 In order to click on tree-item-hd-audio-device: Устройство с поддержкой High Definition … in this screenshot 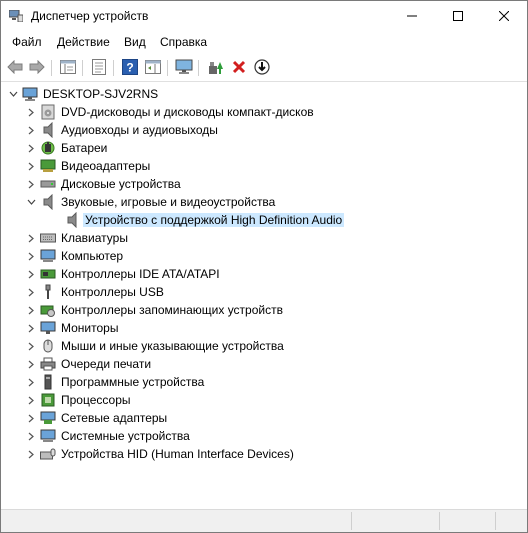, I will do `click(195, 220)`.